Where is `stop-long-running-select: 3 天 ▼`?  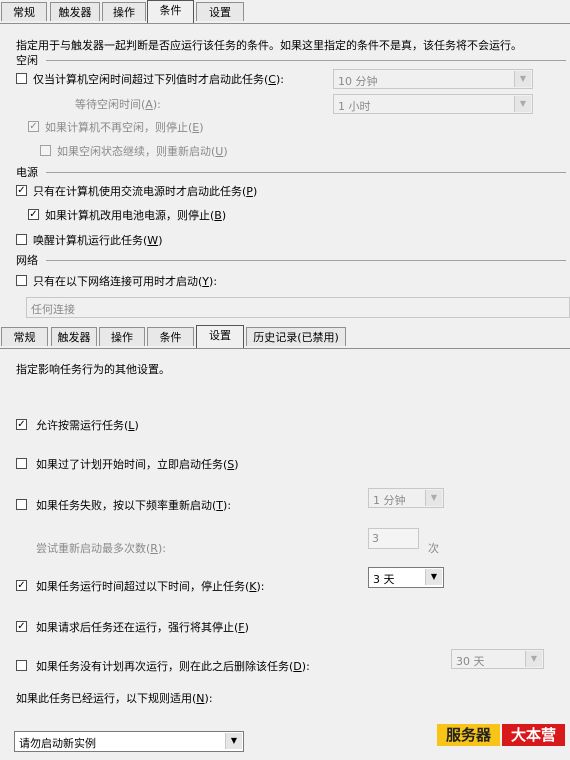 stop-long-running-select: 3 天 ▼ is located at coordinates (406, 577).